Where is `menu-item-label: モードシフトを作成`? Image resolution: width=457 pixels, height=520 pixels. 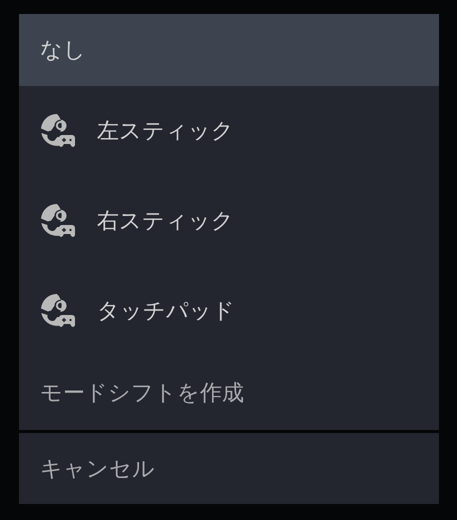 menu-item-label: モードシフトを作成 is located at coordinates (142, 394).